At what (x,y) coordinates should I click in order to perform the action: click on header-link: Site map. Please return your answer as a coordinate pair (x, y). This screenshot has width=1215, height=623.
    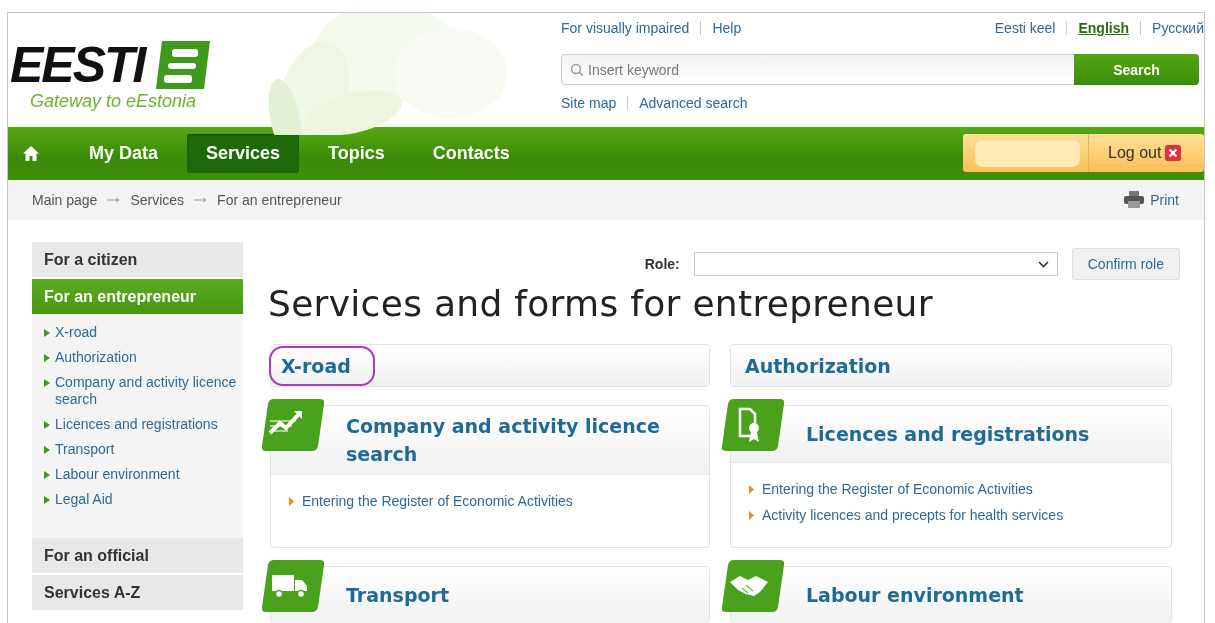
    Looking at the image, I should click on (589, 103).